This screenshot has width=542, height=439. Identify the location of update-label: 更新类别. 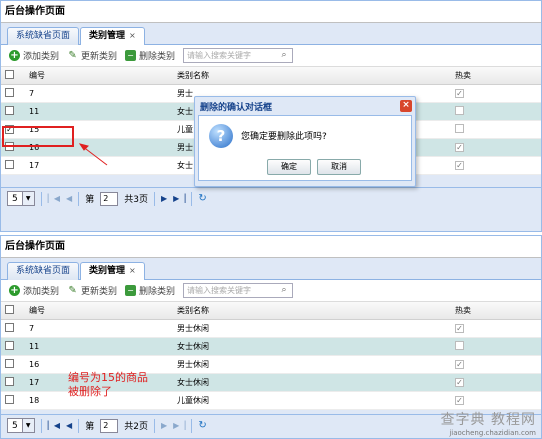
(99, 57).